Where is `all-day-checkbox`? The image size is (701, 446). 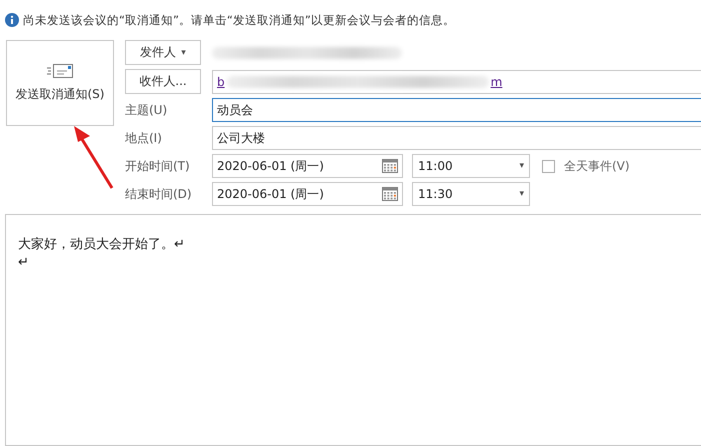
all-day-checkbox is located at coordinates (548, 166).